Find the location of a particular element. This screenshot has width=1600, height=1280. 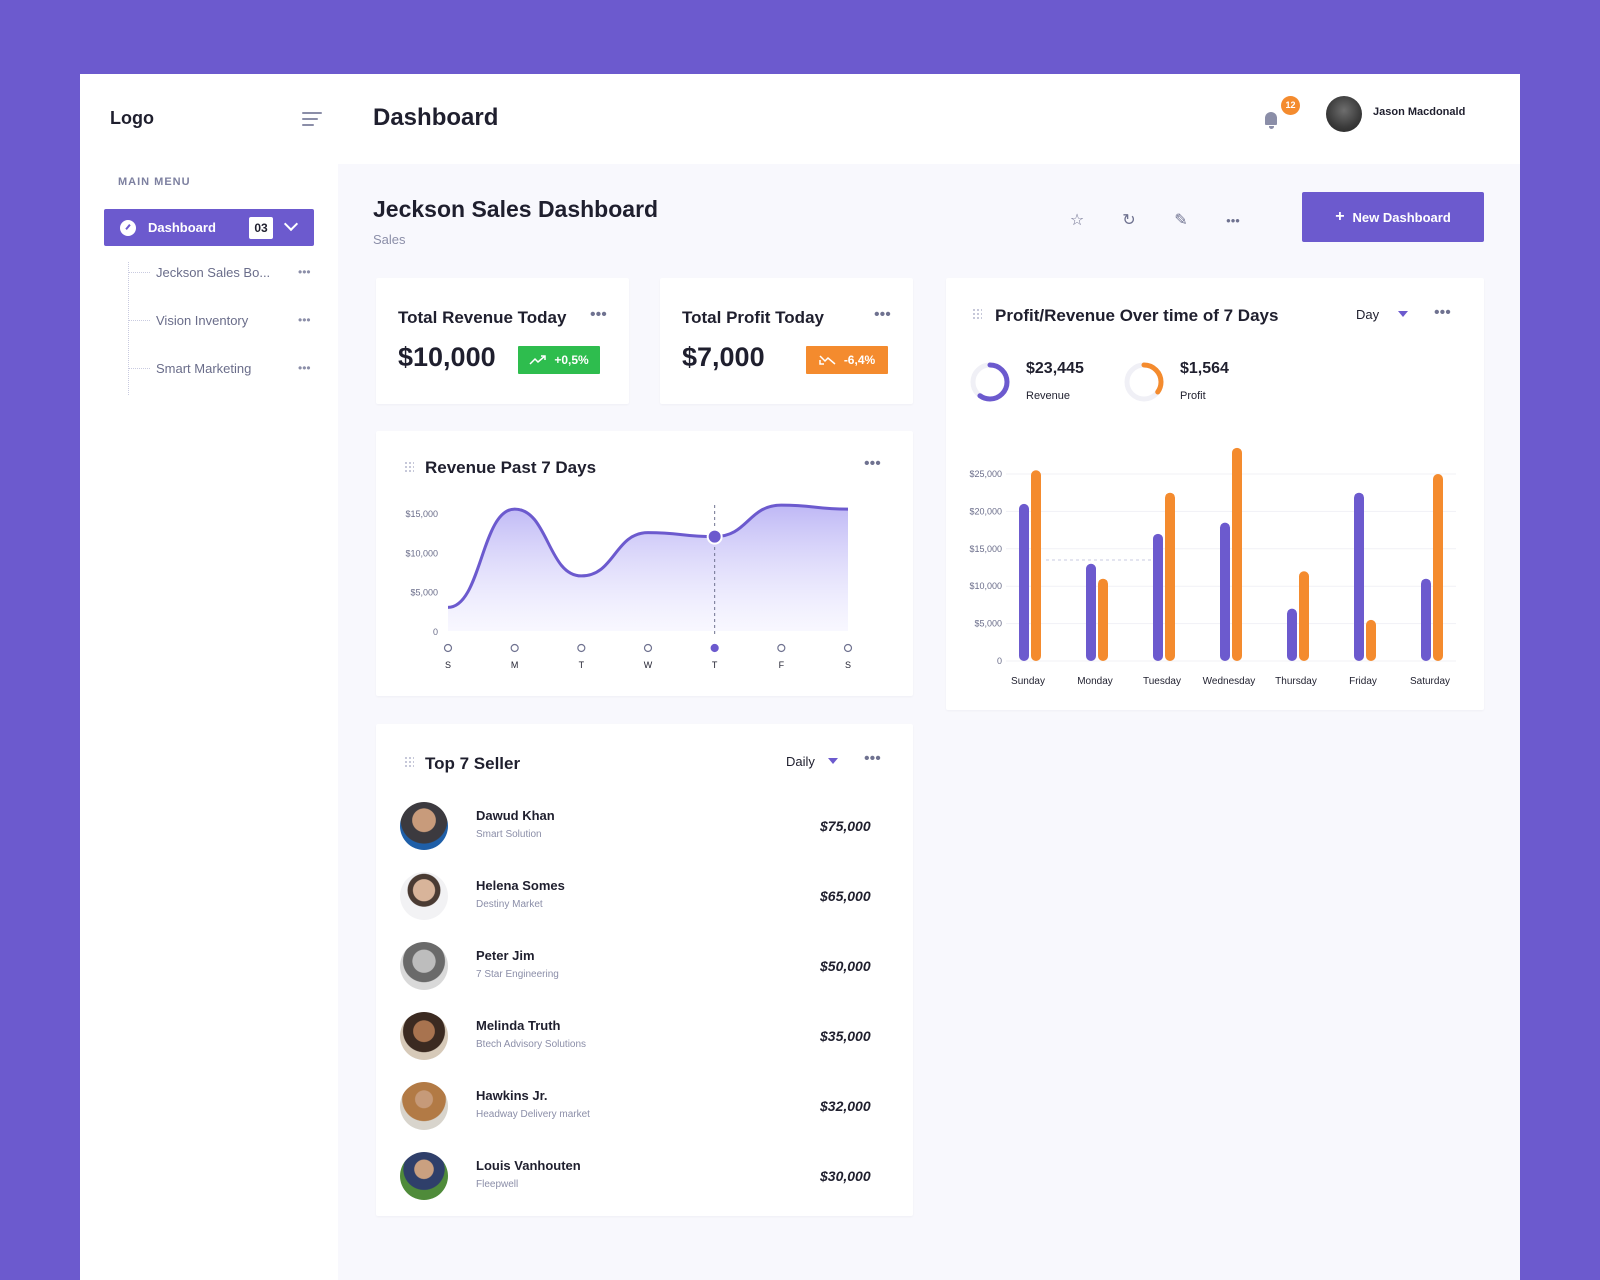

x-tick-label: S is located at coordinates (848, 665).